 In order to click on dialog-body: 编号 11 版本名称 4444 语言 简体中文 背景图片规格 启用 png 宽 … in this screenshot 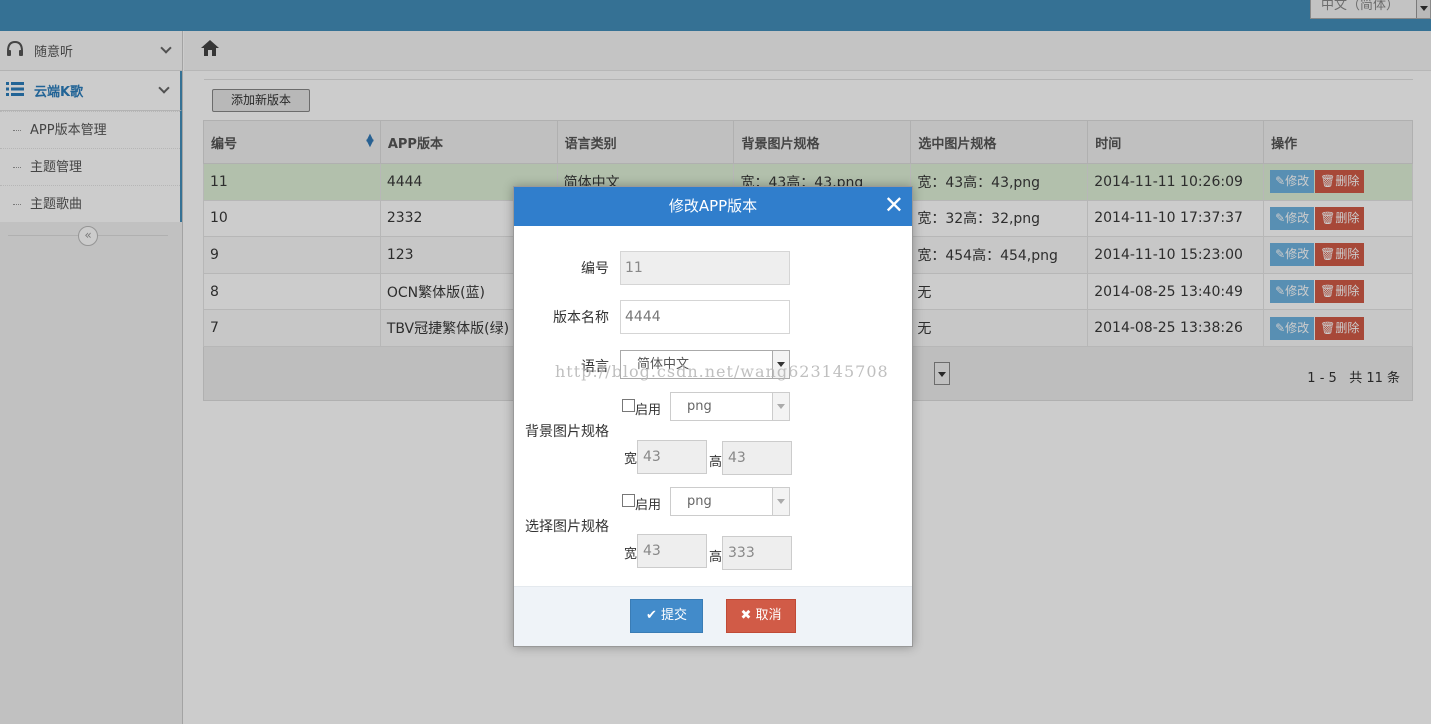, I will do `click(713, 406)`.